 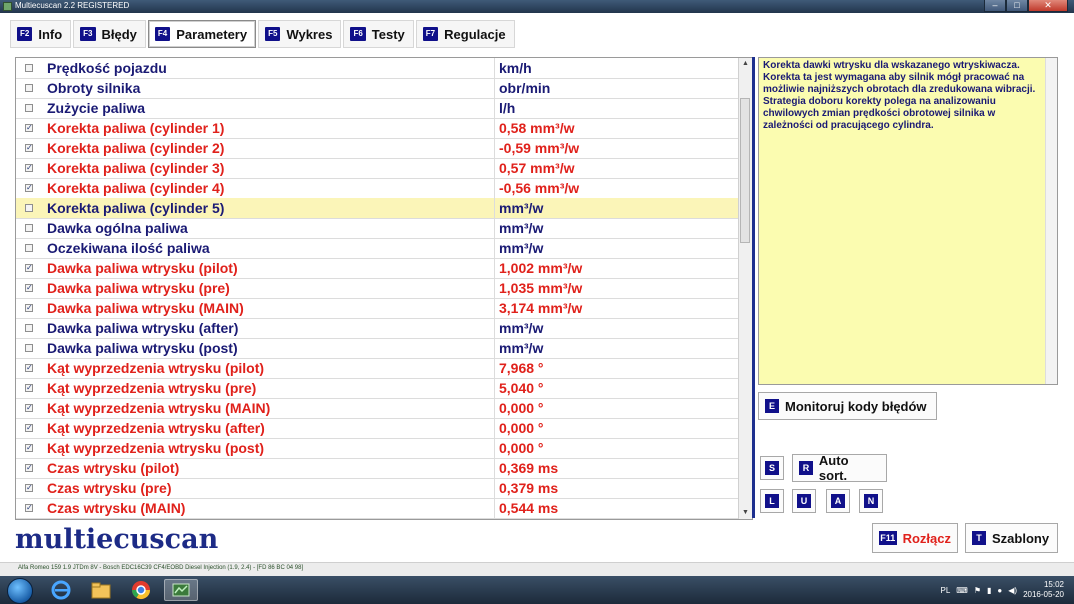 I want to click on tab-tests: F6 Testy, so click(x=378, y=34).